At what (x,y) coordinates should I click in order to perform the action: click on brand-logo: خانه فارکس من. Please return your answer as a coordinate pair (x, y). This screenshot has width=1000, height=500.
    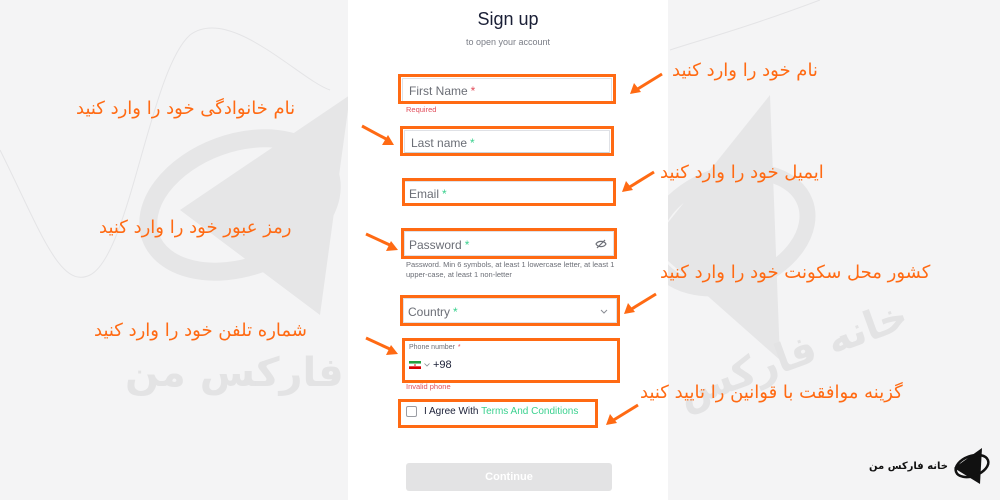
    Looking at the image, I should click on (930, 466).